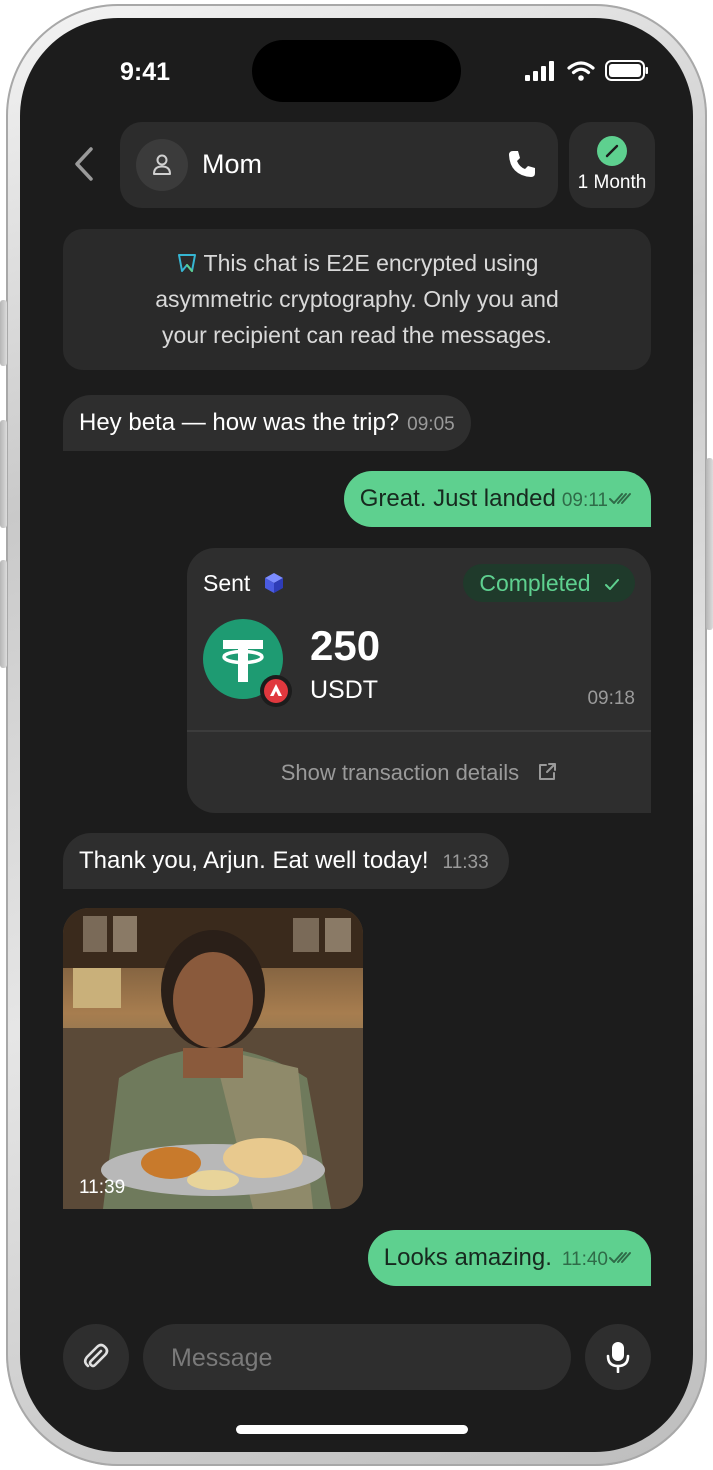  I want to click on person-icon, so click(162, 164).